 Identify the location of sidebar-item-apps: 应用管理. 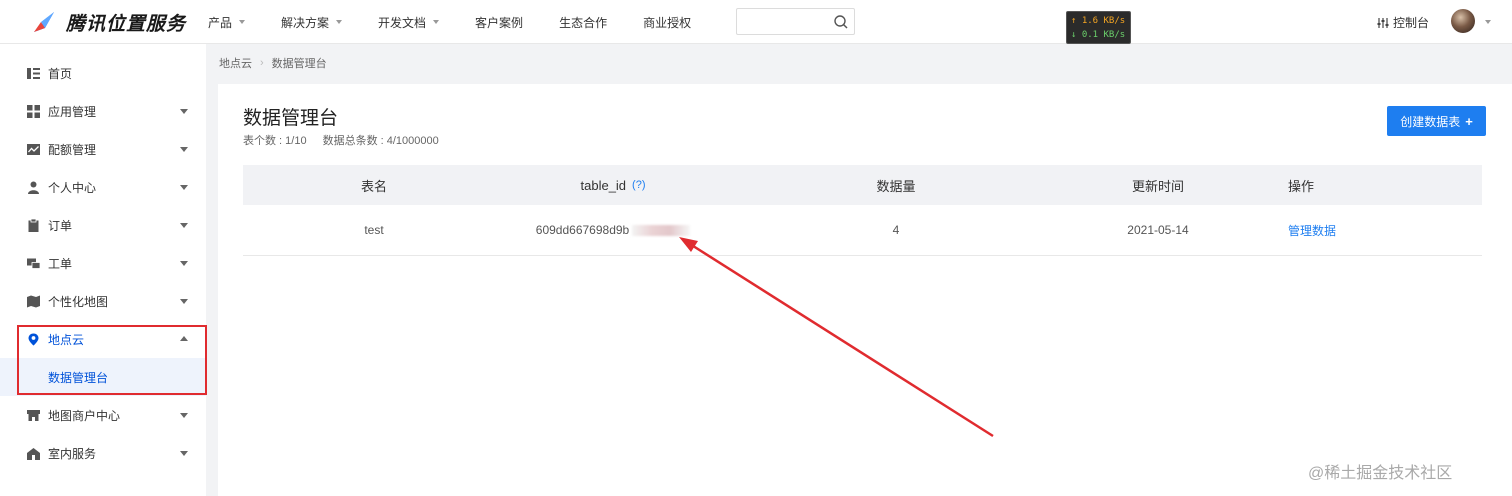
(103, 111).